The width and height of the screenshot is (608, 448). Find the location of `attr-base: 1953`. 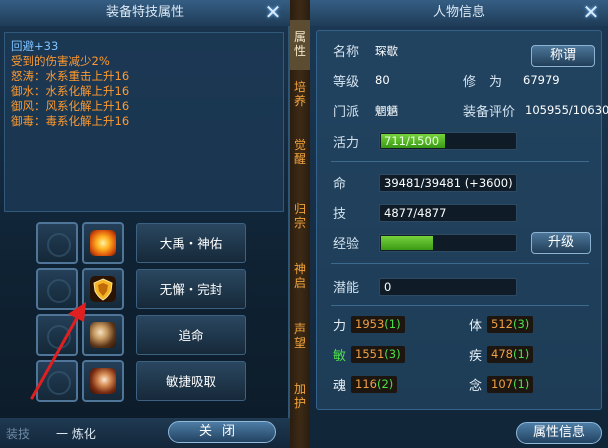

attr-base: 1953 is located at coordinates (370, 324).